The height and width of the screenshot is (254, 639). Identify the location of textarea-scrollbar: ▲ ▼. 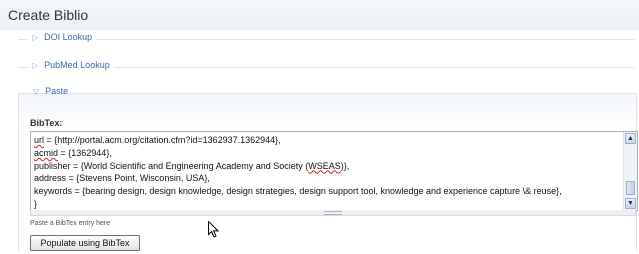
(630, 171).